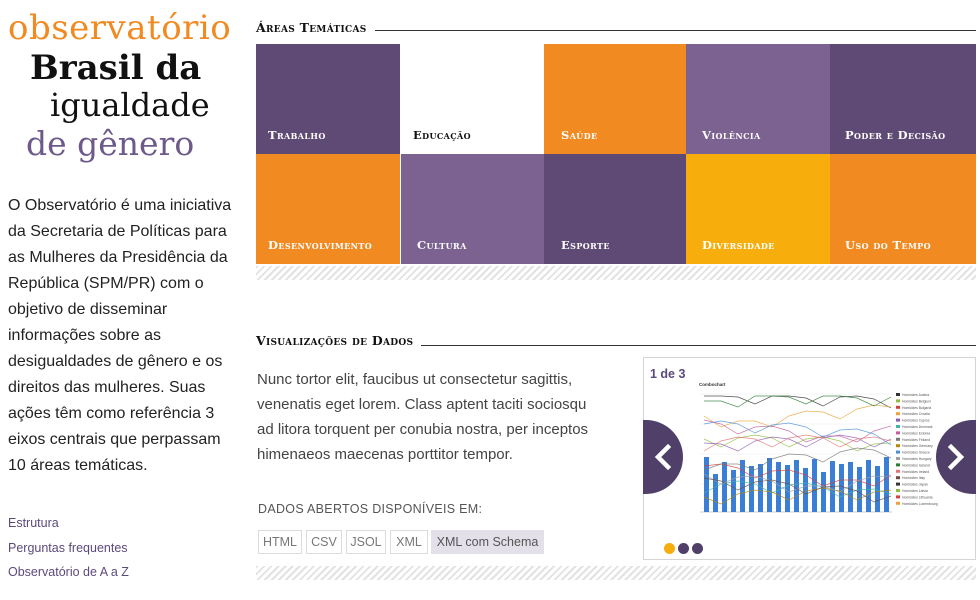 This screenshot has height=600, width=980. I want to click on legend-label: Homicides Germany, so click(917, 446).